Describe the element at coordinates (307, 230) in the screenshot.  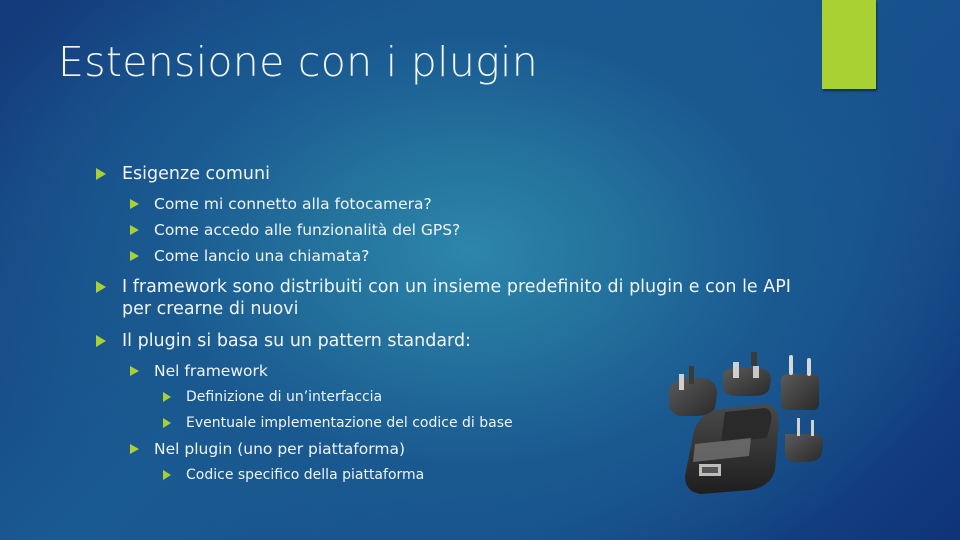
I see `bullet-text: Come accedo alle funzionalità del GPS?` at that location.